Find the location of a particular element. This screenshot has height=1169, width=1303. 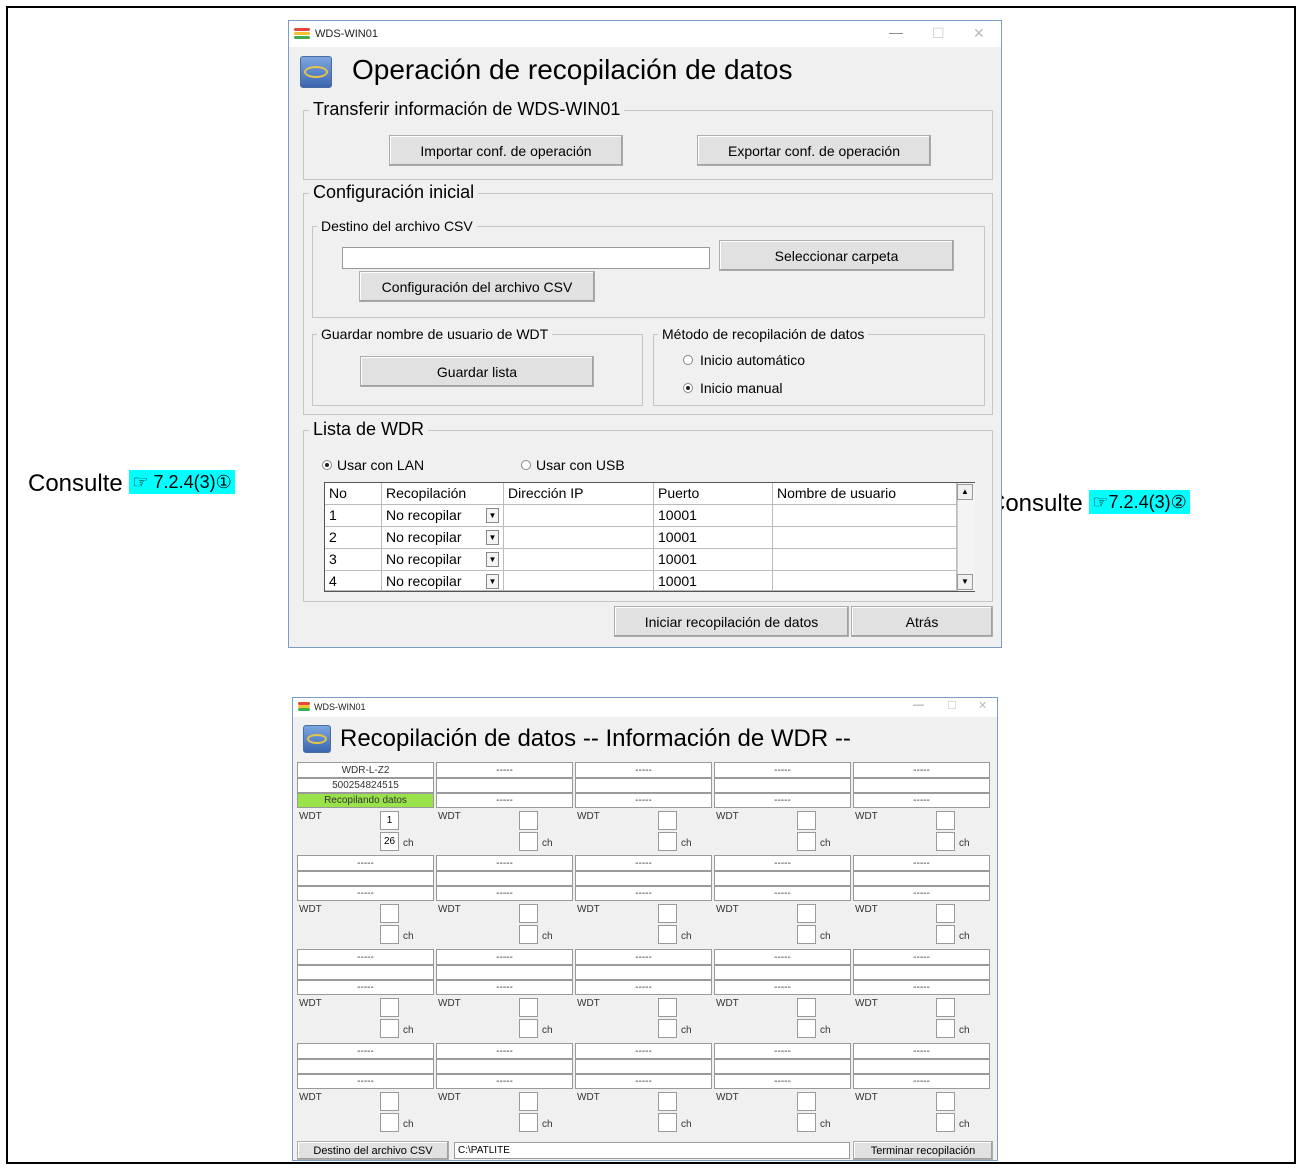

save-list-button: Guardar lista is located at coordinates (477, 371).